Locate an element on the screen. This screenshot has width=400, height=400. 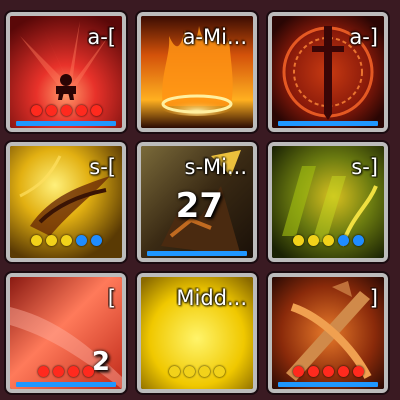
skill-slot-5: s-Mi... 27 is located at coordinates (197, 202).